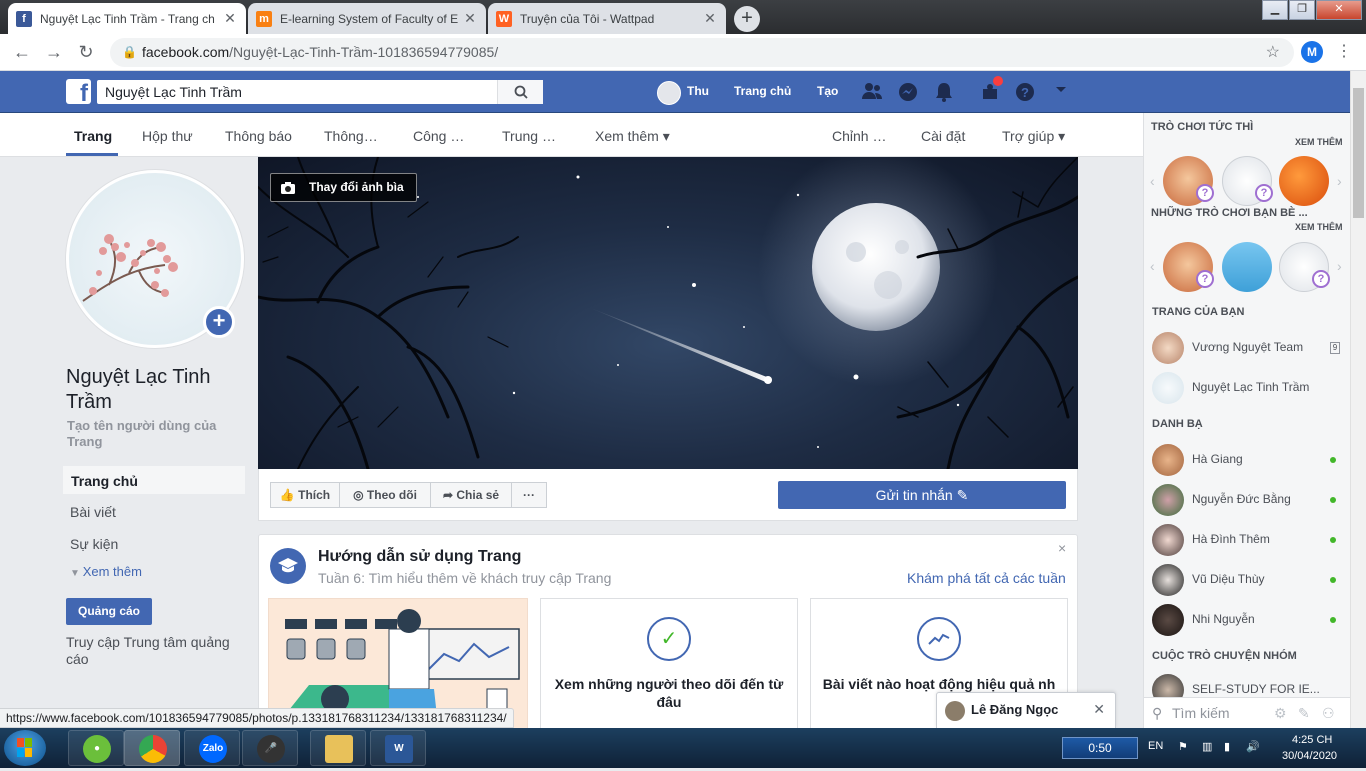  Describe the element at coordinates (632, 136) in the screenshot. I see `tab-see-more: Xem thêm ▾` at that location.